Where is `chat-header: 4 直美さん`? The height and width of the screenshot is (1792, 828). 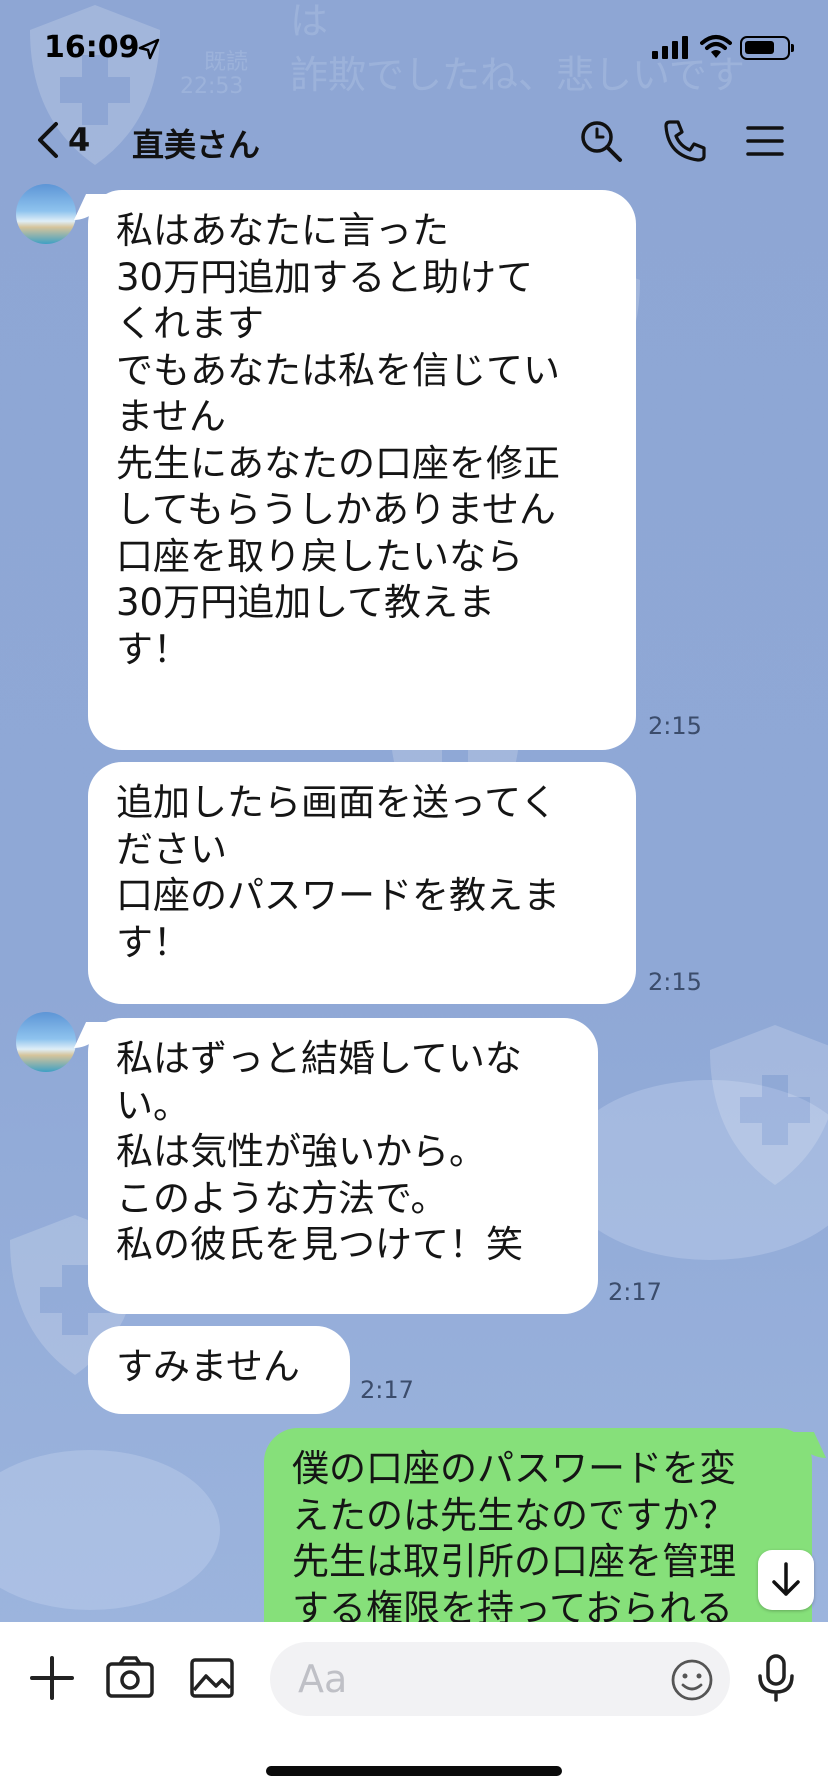 chat-header: 4 直美さん is located at coordinates (414, 141).